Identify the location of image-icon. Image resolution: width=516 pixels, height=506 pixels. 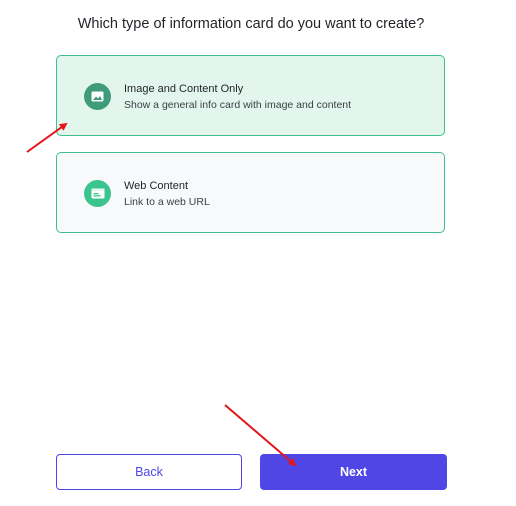
(97, 96).